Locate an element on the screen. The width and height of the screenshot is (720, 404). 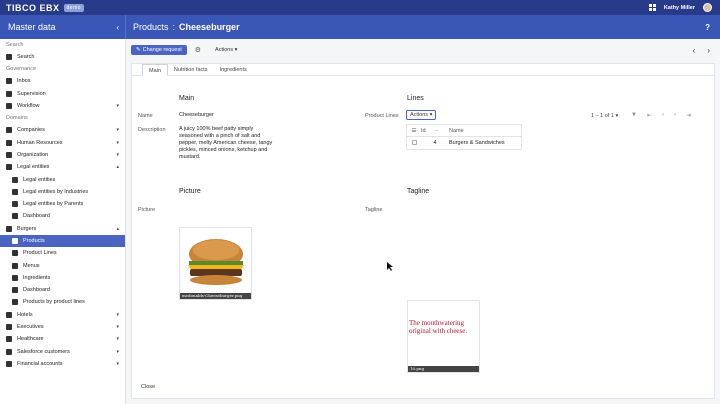
sidebar-item-label: Legal entities by Industries is located at coordinates (56, 191).